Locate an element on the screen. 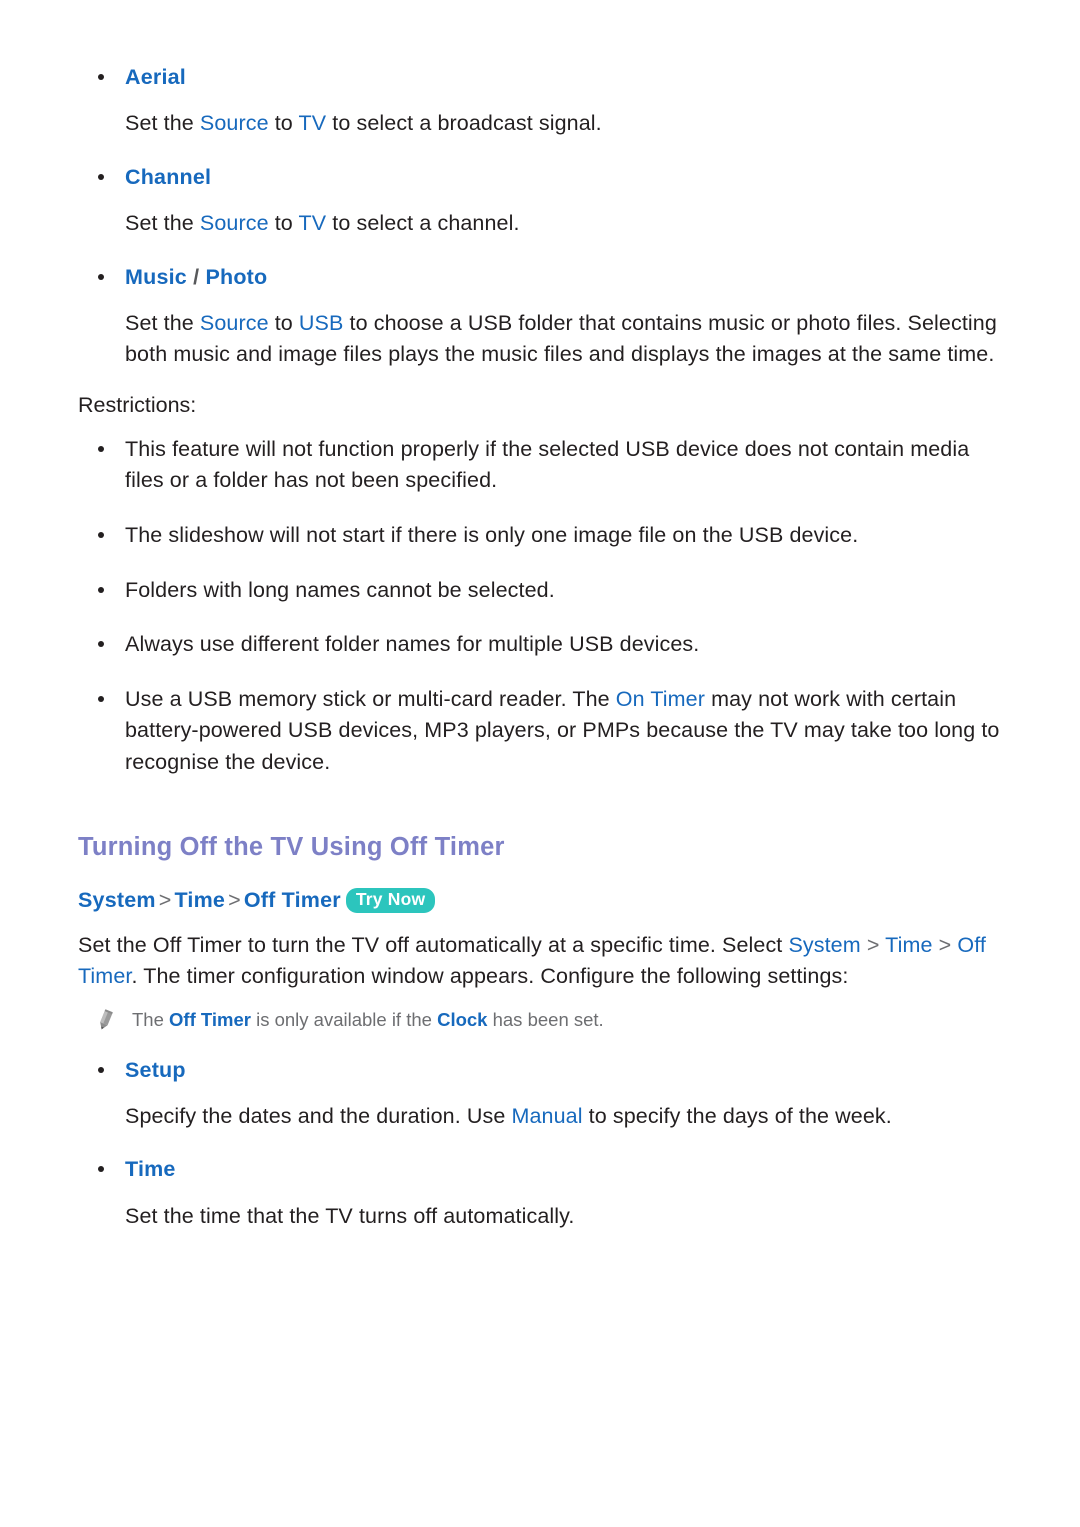 This screenshot has height=1527, width=1080. text-fragment: to specify the days of the week. is located at coordinates (737, 1115).